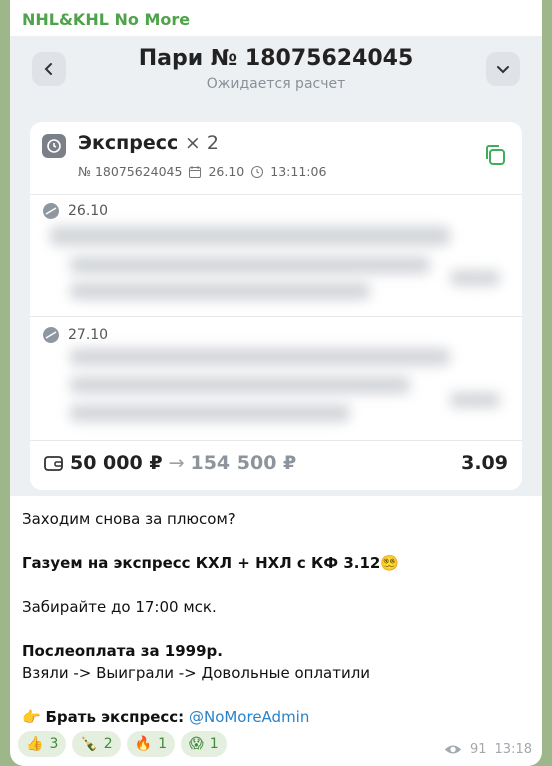  Describe the element at coordinates (106, 19) in the screenshot. I see `channel-name: NHL&KHL No More` at that location.